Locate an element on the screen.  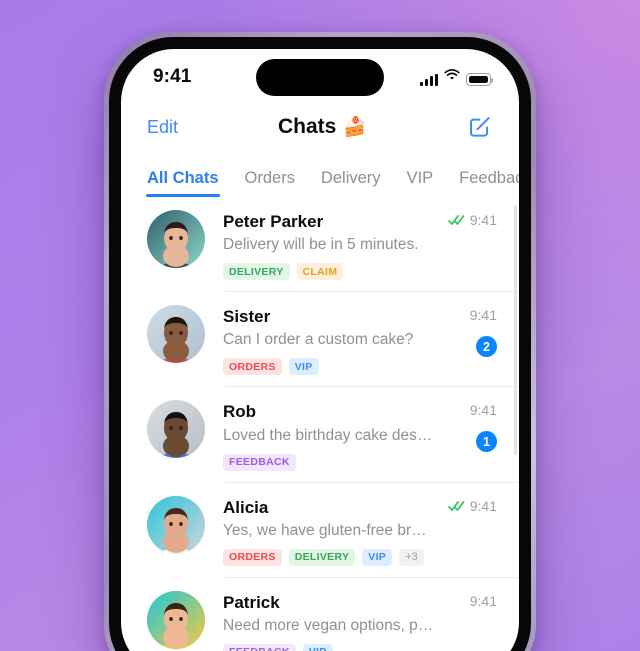
page-title-text: Chats is located at coordinates (307, 126).